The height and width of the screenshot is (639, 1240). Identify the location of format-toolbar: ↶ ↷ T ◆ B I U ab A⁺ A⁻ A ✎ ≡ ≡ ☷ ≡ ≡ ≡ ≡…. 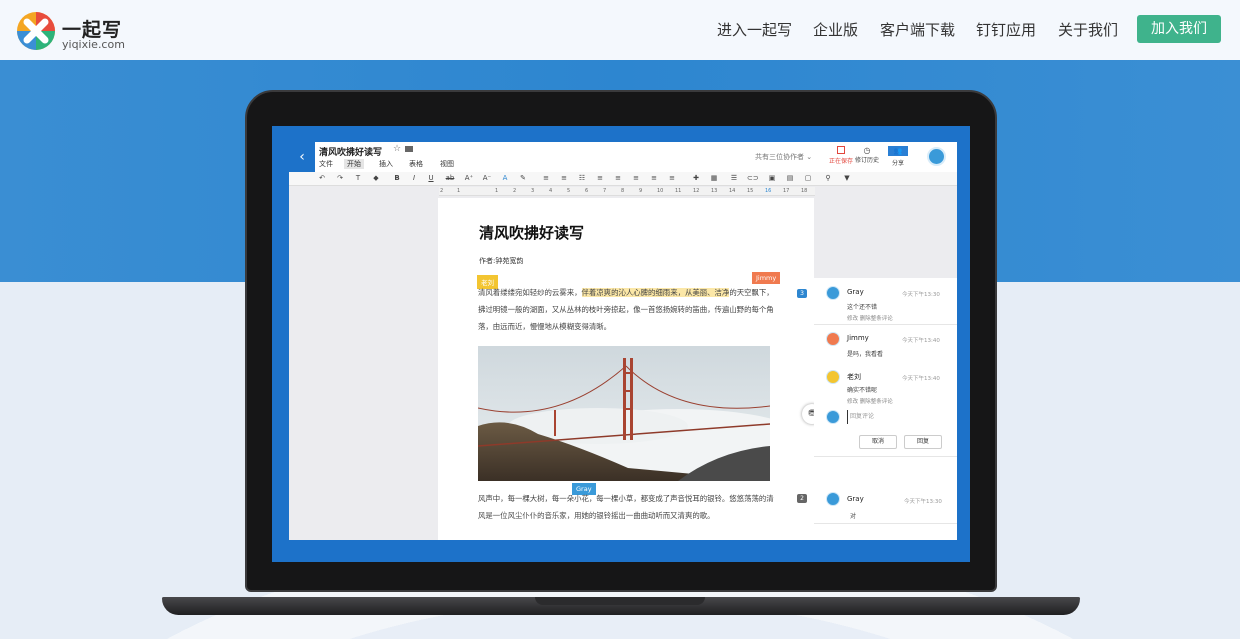
(623, 179).